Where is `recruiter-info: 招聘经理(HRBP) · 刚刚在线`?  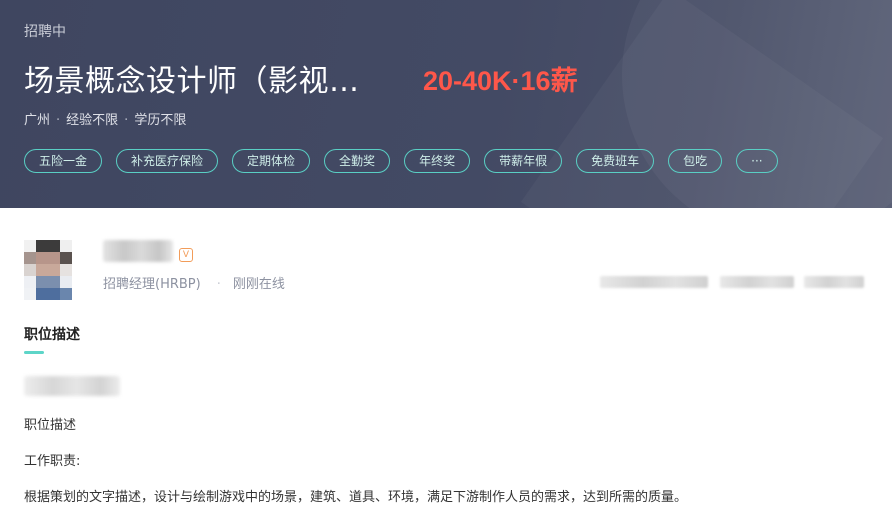 recruiter-info: 招聘经理(HRBP) · 刚刚在线 is located at coordinates (194, 282).